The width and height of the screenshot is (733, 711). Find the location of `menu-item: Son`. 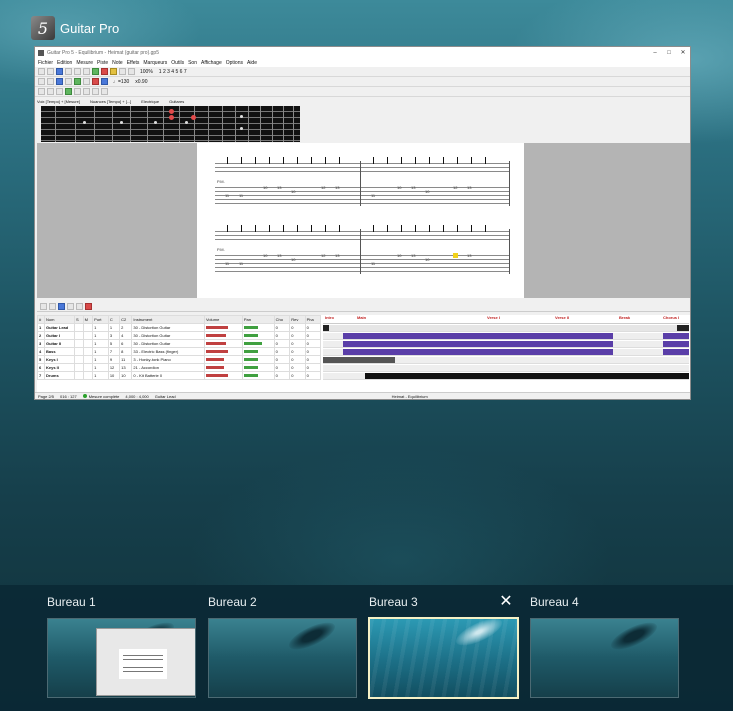

menu-item: Son is located at coordinates (192, 63).